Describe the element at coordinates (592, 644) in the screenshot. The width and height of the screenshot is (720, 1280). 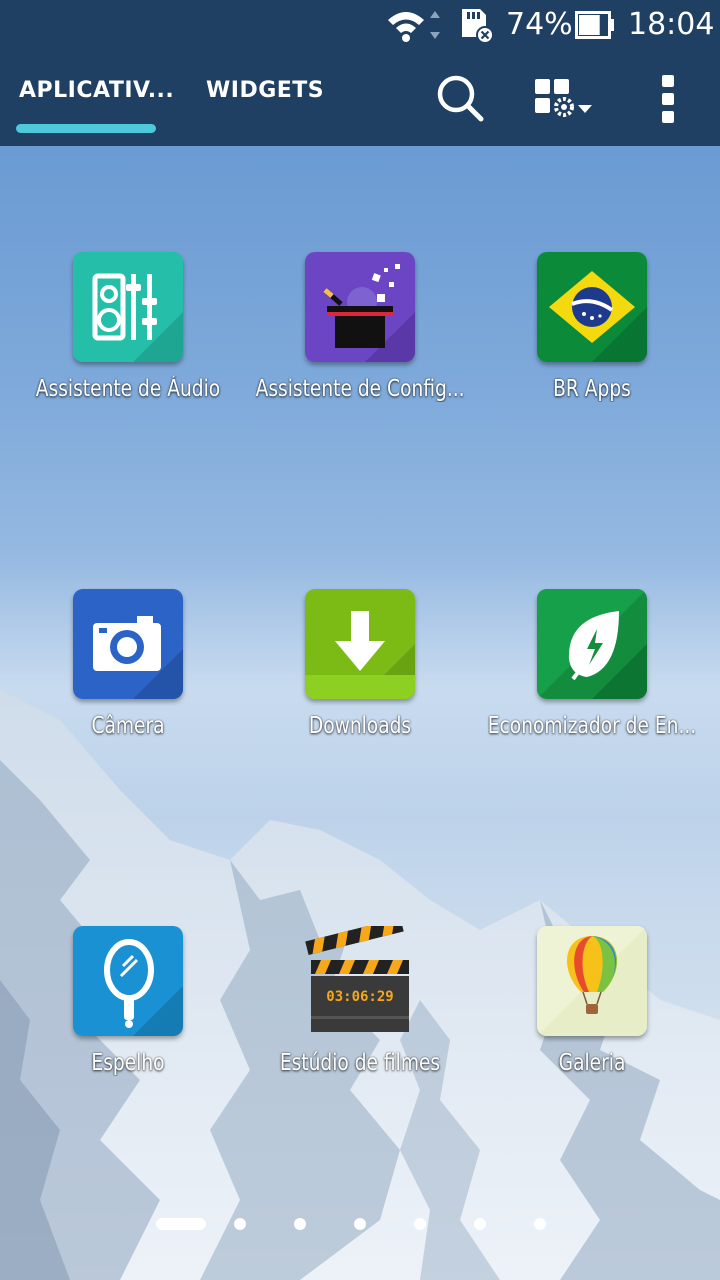
I see `leaf-bolt-icon` at that location.